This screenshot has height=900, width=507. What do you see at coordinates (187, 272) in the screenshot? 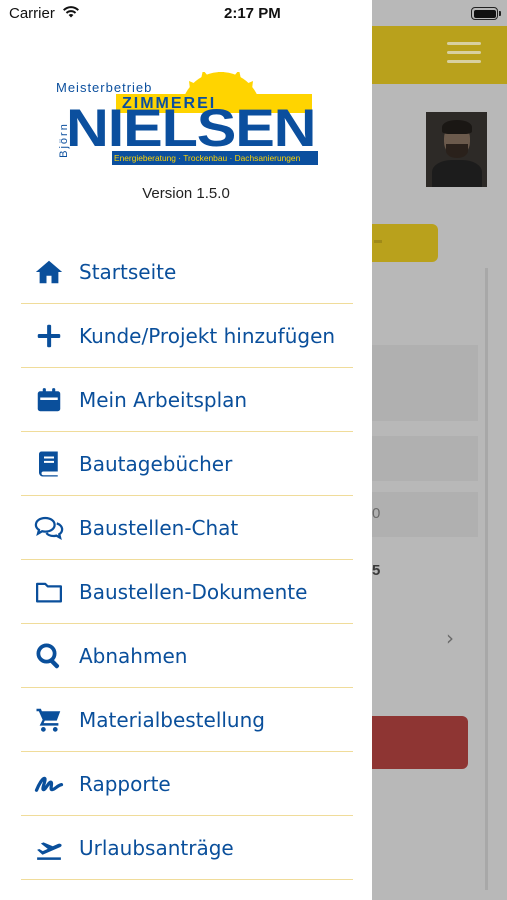
I see `menu-item-startseite: Startseite` at bounding box center [187, 272].